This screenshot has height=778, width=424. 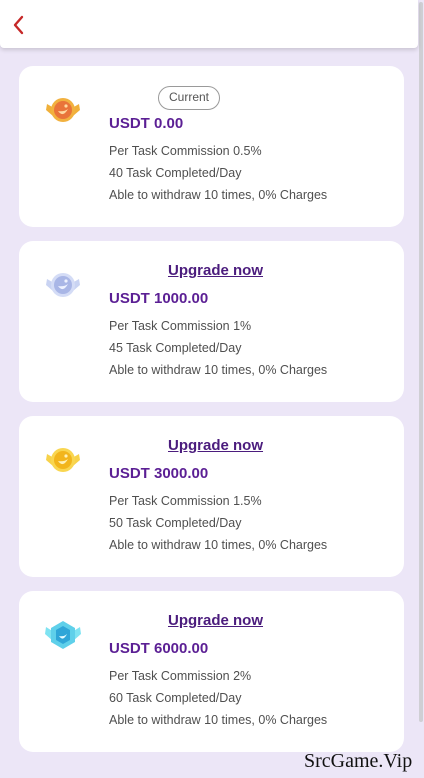 What do you see at coordinates (63, 635) in the screenshot?
I see `diamond-medal-icon` at bounding box center [63, 635].